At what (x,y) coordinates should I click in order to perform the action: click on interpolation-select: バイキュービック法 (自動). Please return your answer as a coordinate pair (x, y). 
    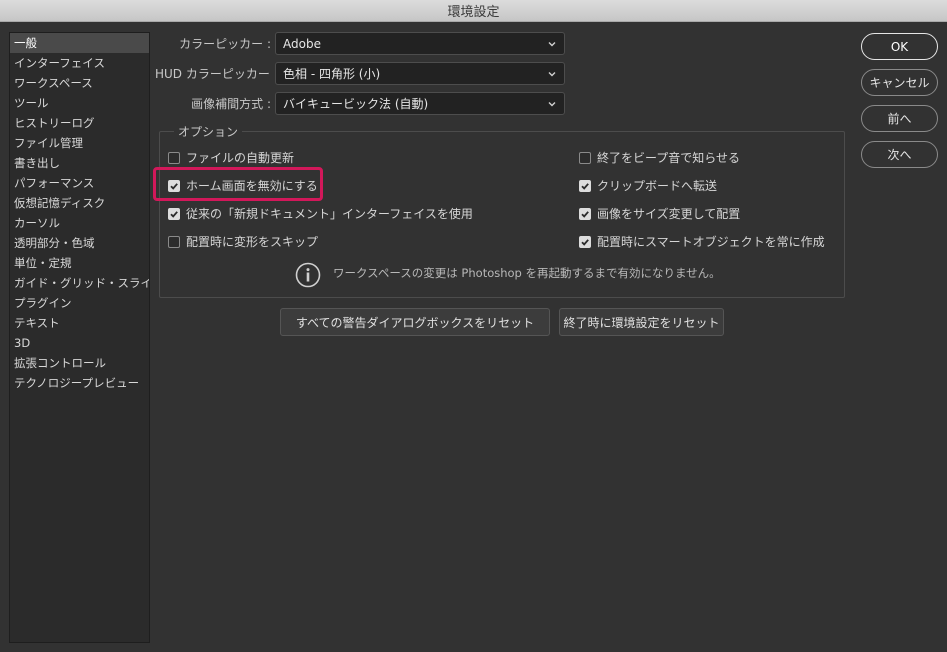
    Looking at the image, I should click on (420, 103).